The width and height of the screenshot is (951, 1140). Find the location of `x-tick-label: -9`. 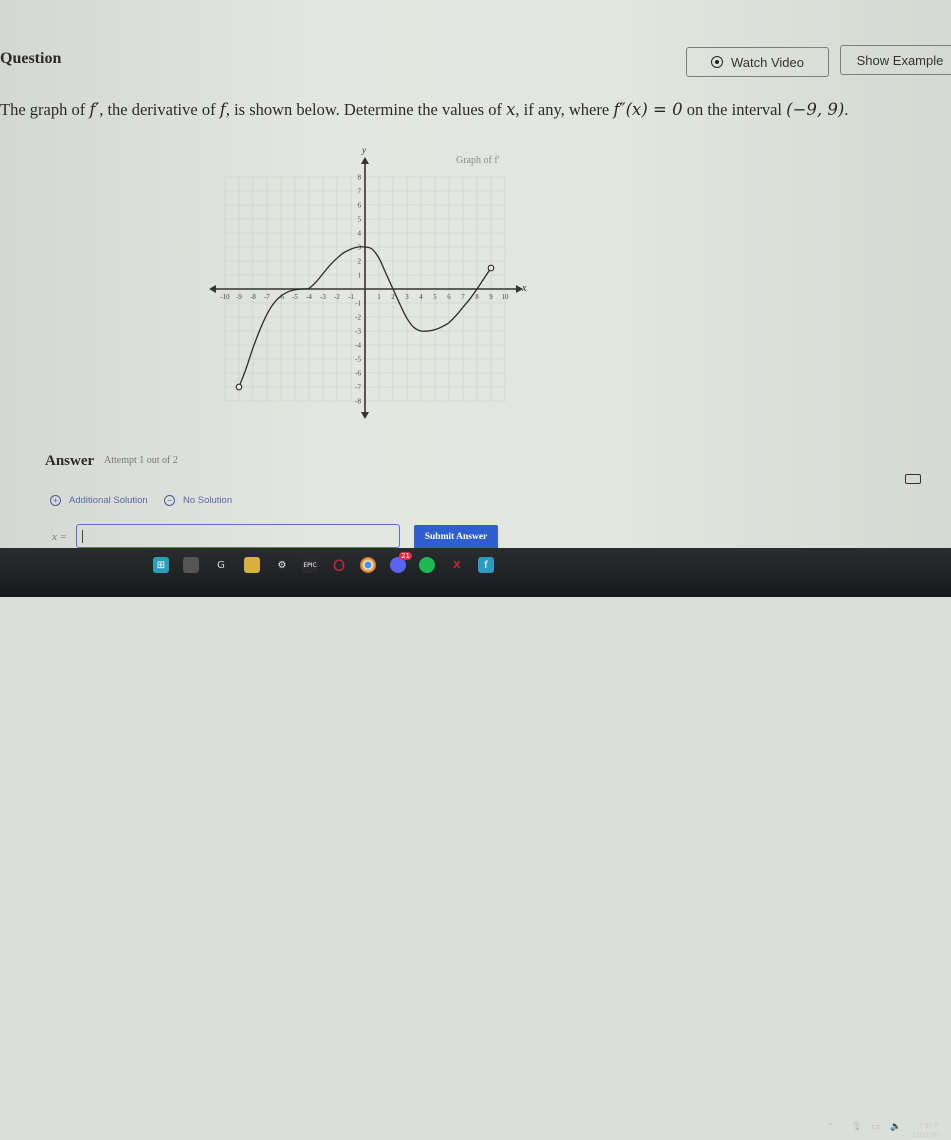

x-tick-label: -9 is located at coordinates (239, 297).